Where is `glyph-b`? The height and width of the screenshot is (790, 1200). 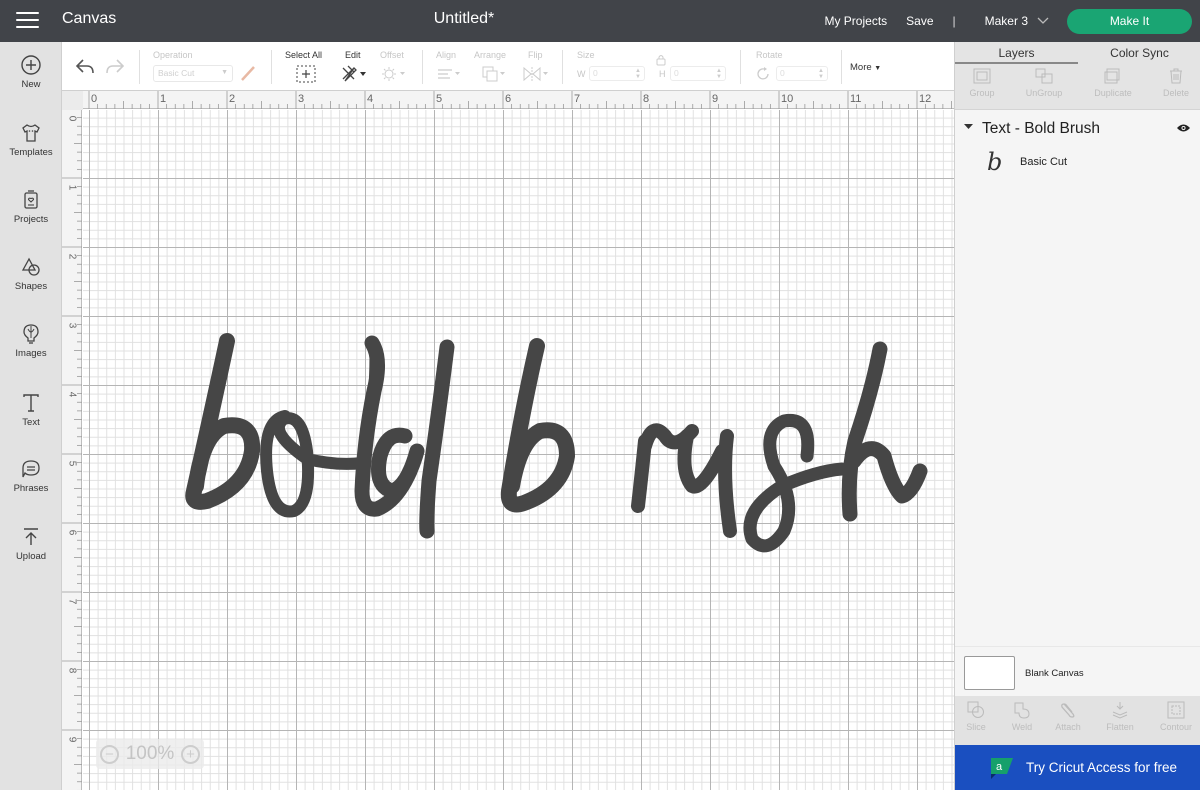
glyph-b is located at coordinates (223, 421).